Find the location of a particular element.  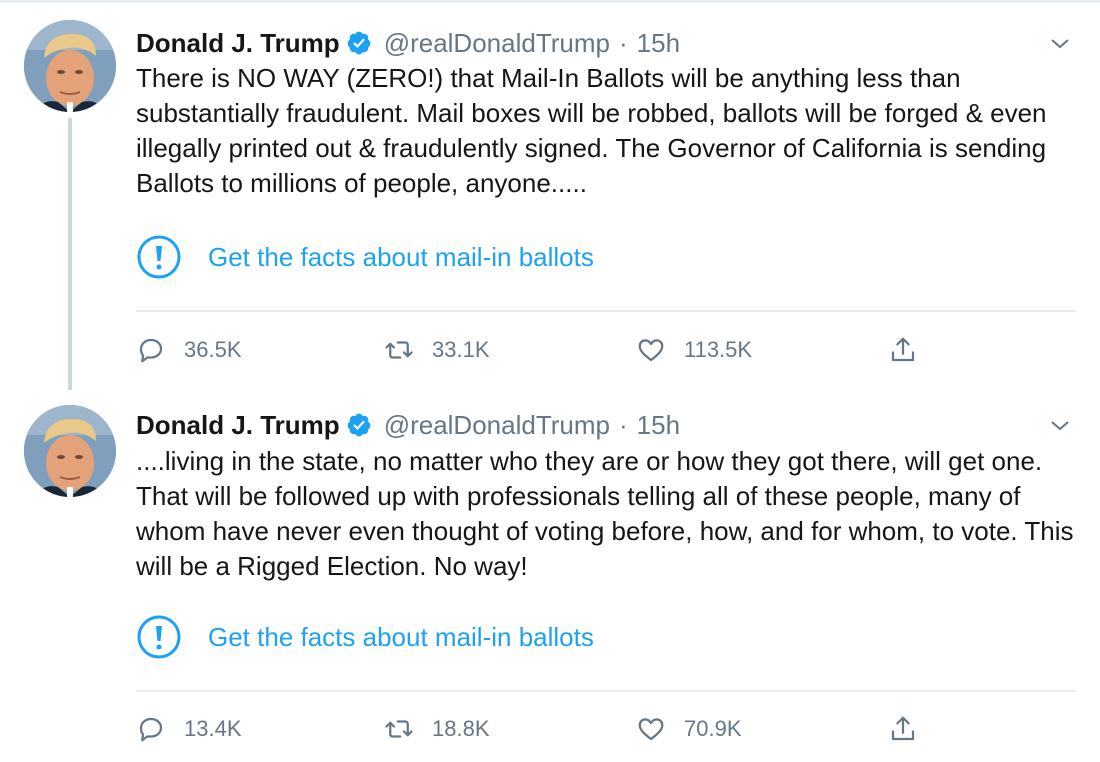

reply-button: 36.5K is located at coordinates (189, 350).